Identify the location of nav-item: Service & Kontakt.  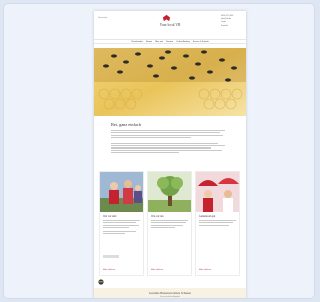
(201, 42).